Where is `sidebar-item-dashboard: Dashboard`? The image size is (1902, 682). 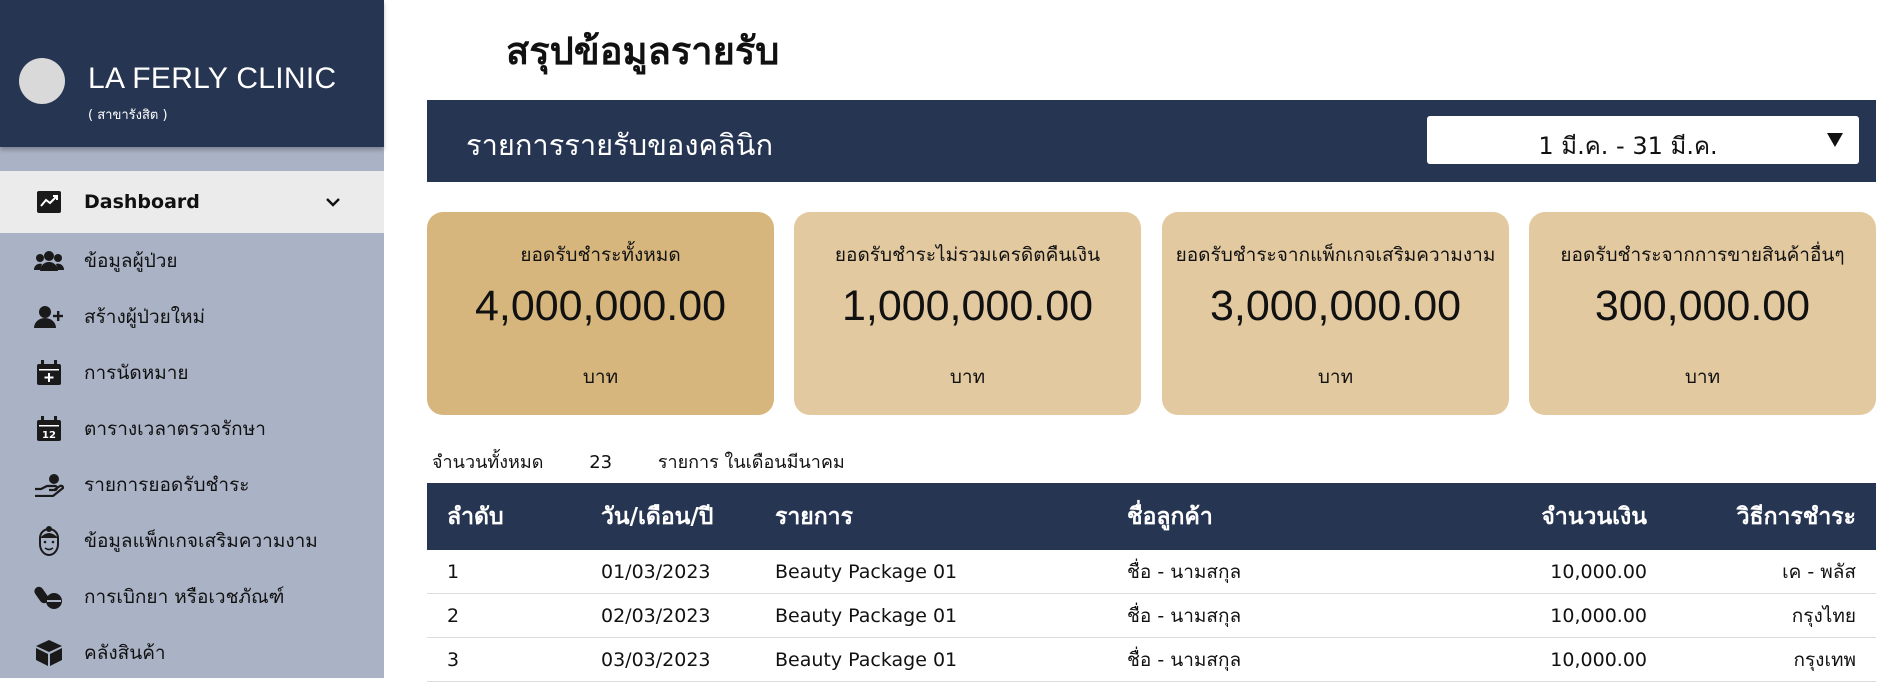 sidebar-item-dashboard: Dashboard is located at coordinates (192, 202).